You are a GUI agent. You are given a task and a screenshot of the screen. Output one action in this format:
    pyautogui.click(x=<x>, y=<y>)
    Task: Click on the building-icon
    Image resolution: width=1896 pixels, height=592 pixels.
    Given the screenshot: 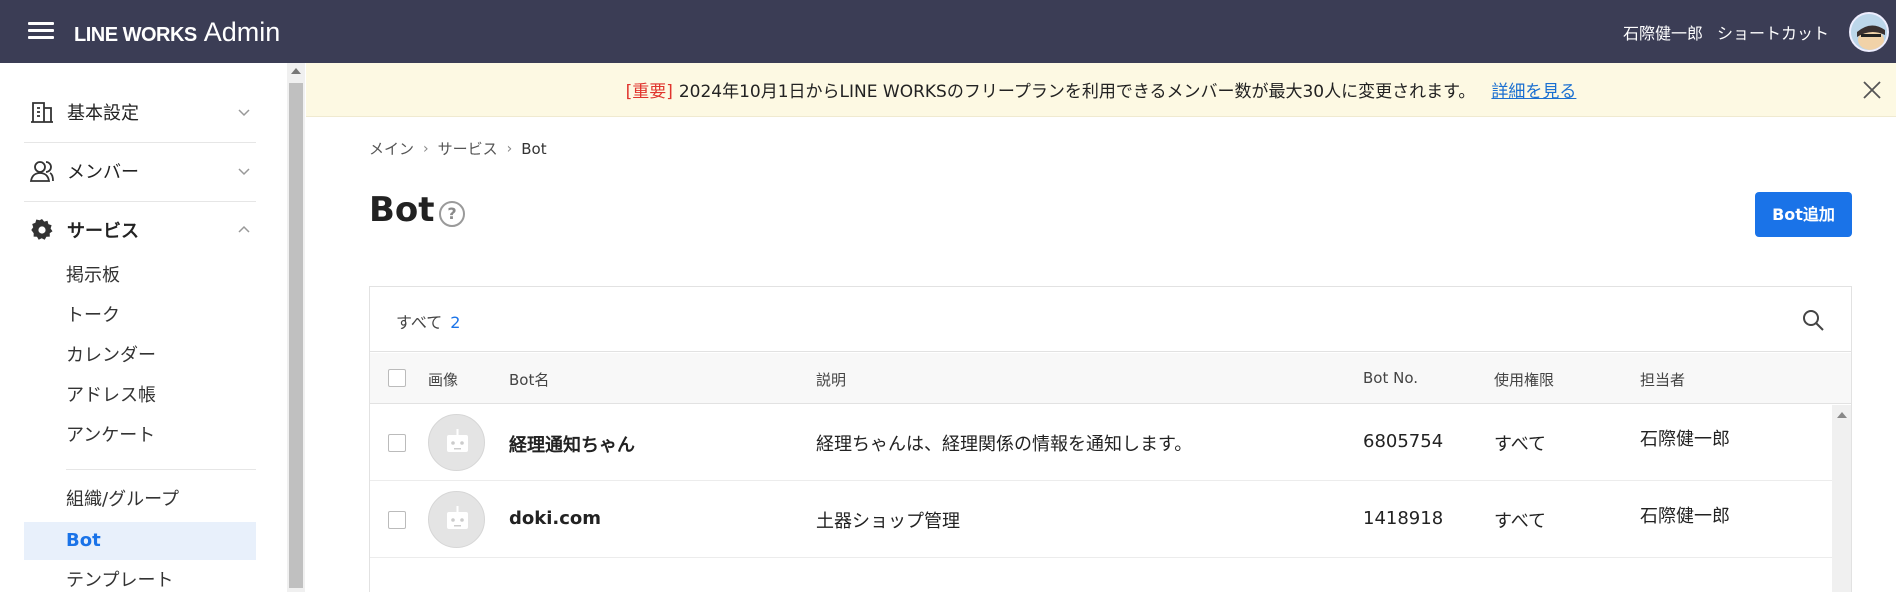 What is the action you would take?
    pyautogui.click(x=42, y=112)
    